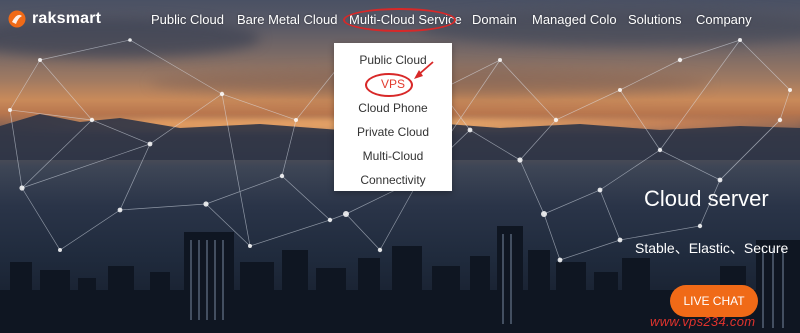  I want to click on nav-item-managed-colo: Managed Colo, so click(574, 19).